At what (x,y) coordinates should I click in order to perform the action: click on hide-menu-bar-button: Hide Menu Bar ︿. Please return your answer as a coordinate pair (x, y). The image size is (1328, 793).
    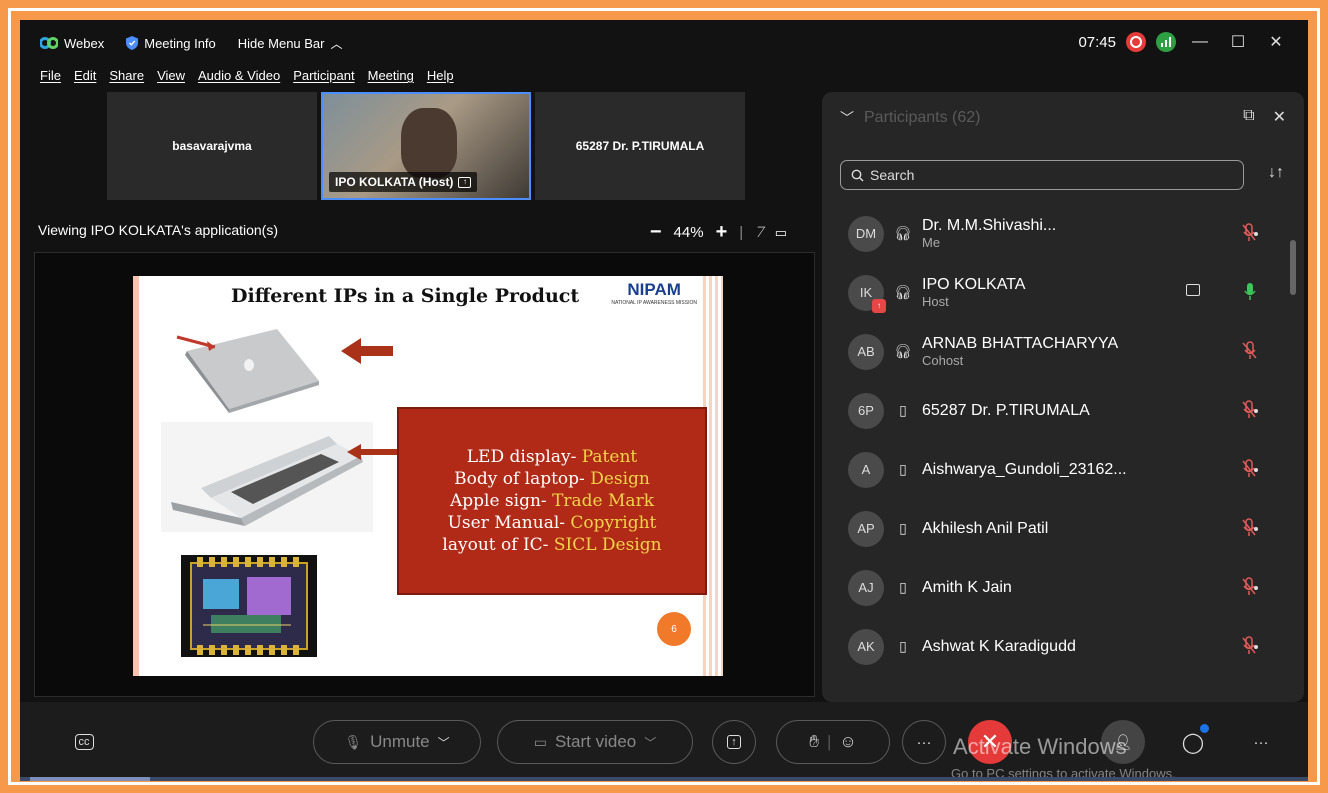
    Looking at the image, I should click on (290, 43).